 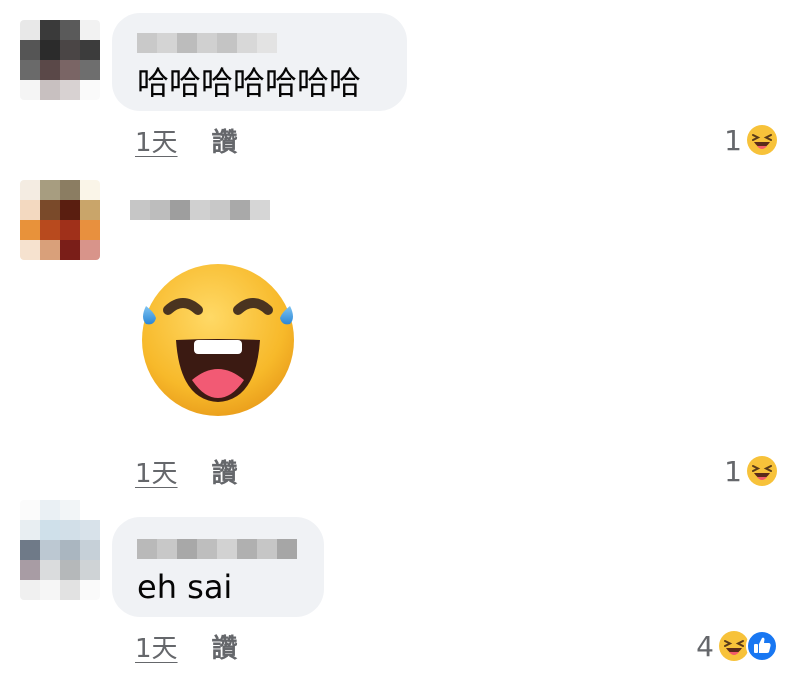 What do you see at coordinates (218, 567) in the screenshot?
I see `comment-bubble: eh sai` at bounding box center [218, 567].